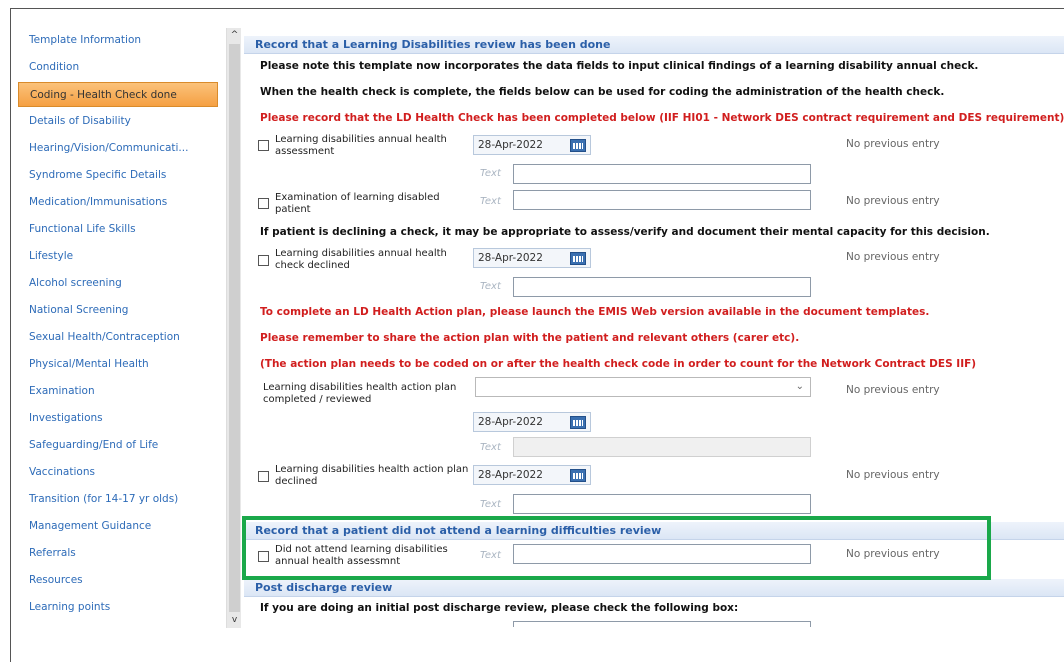 The image size is (1064, 662). Describe the element at coordinates (121, 67) in the screenshot. I see `sidebar-item: Condition` at that location.